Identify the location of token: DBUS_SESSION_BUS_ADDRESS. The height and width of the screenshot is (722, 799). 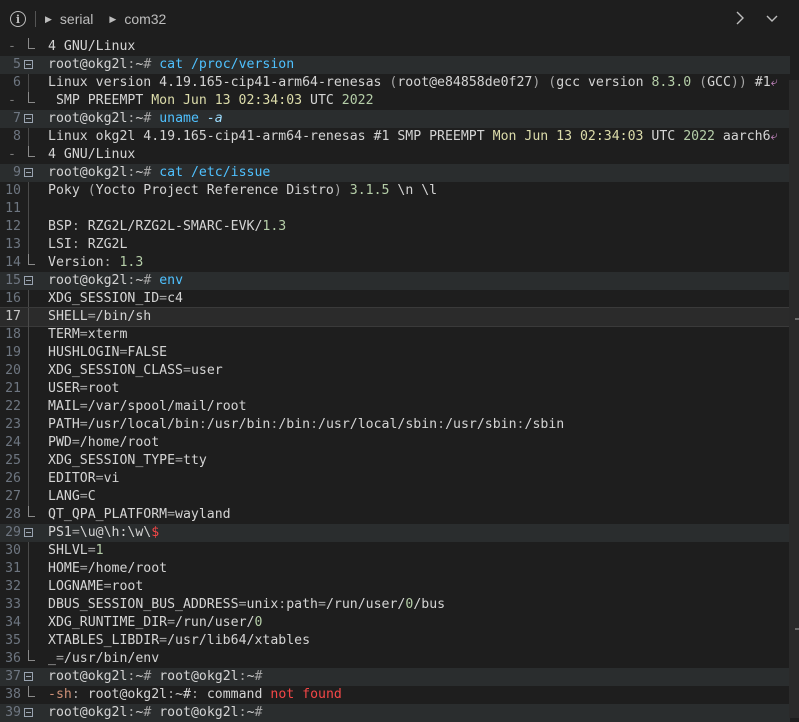
(143, 604).